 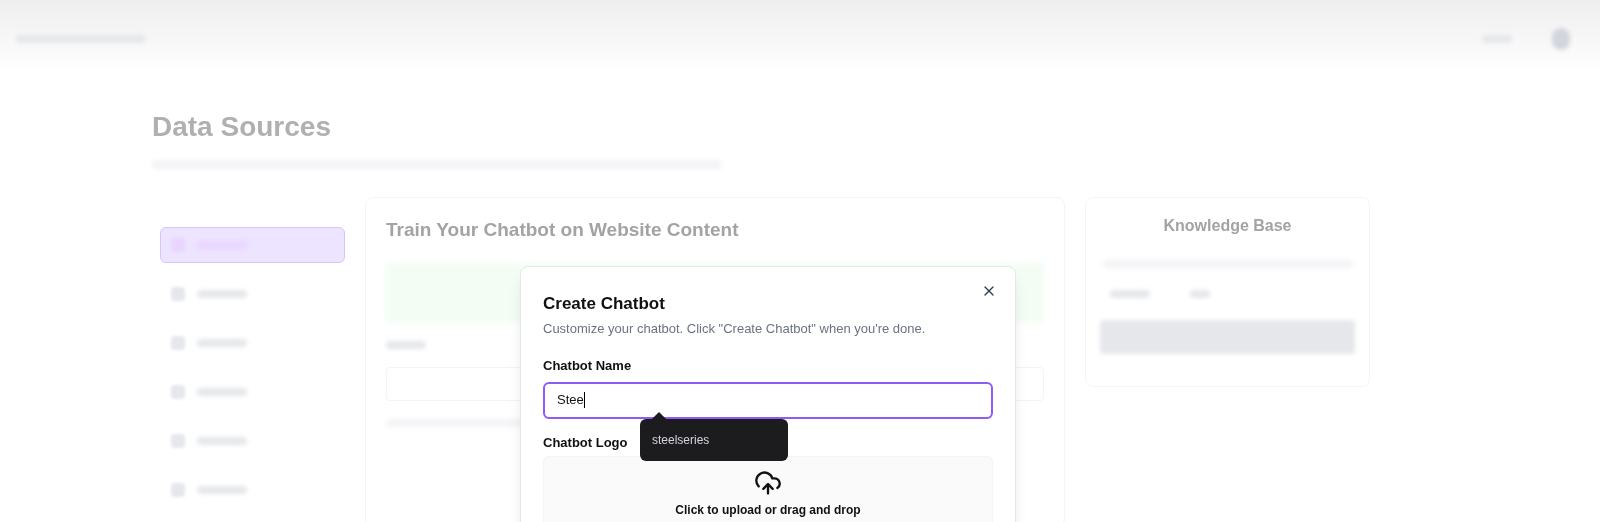 I want to click on upload-area: Click to upload or drag and drop, so click(x=768, y=489).